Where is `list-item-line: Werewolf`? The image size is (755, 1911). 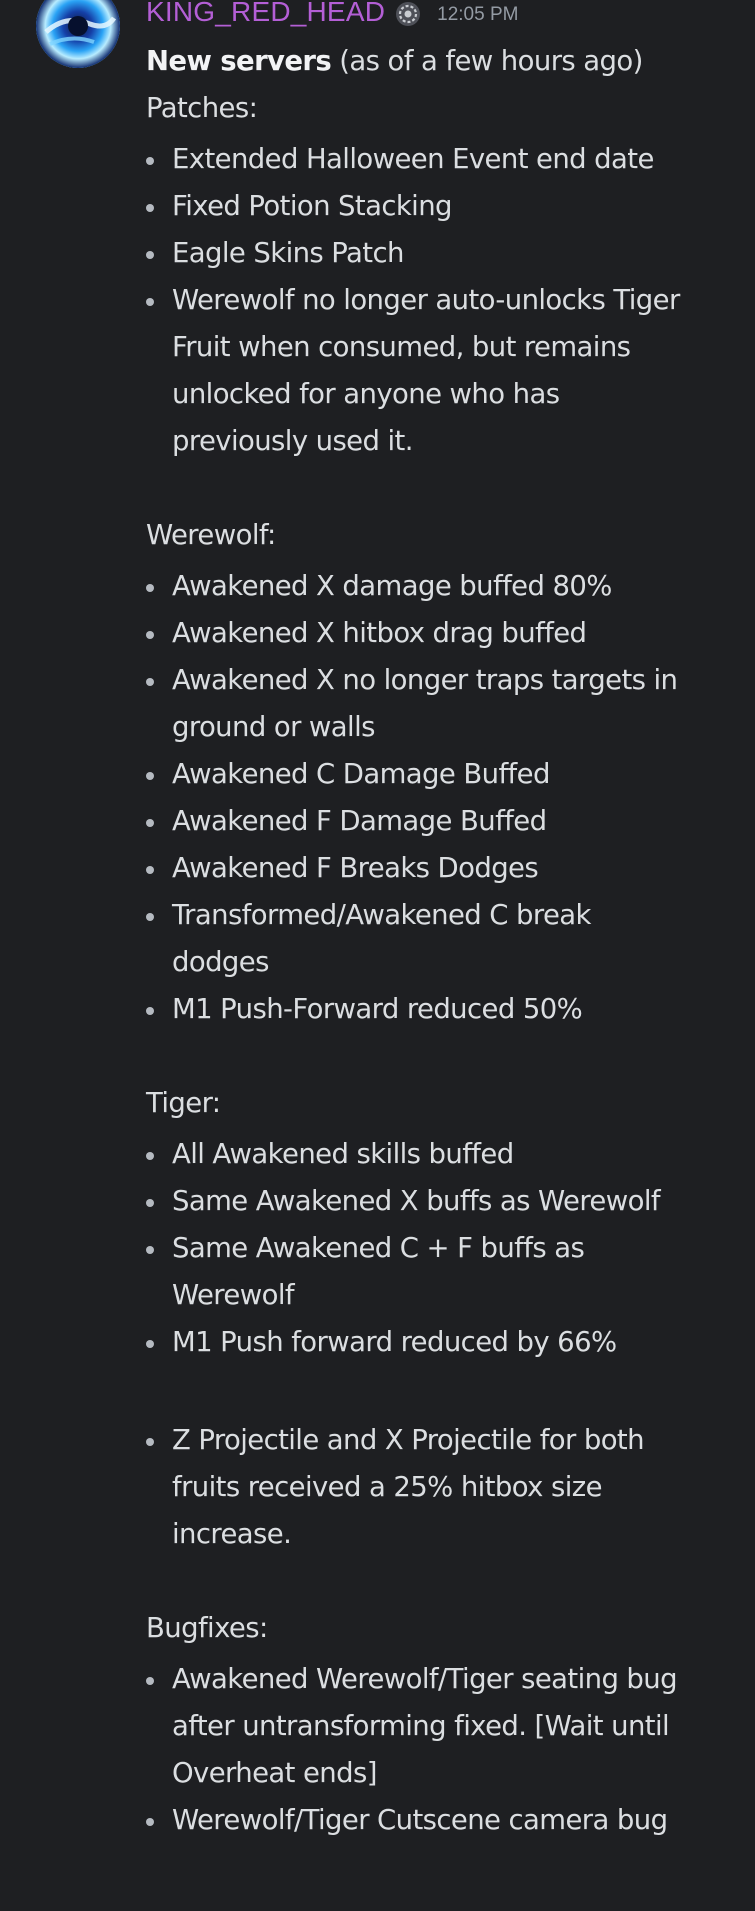
list-item-line: Werewolf is located at coordinates (233, 1295).